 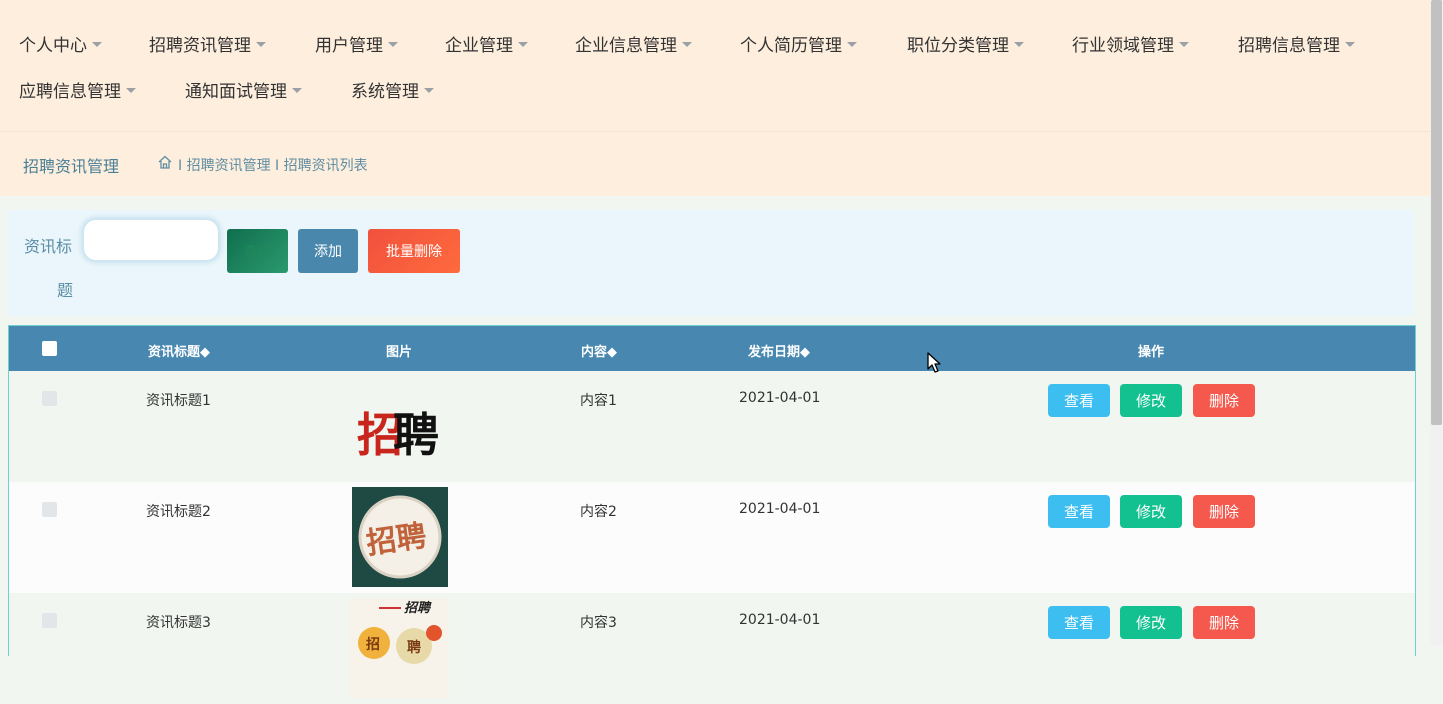 What do you see at coordinates (598, 623) in the screenshot?
I see `row-content: 内容3` at bounding box center [598, 623].